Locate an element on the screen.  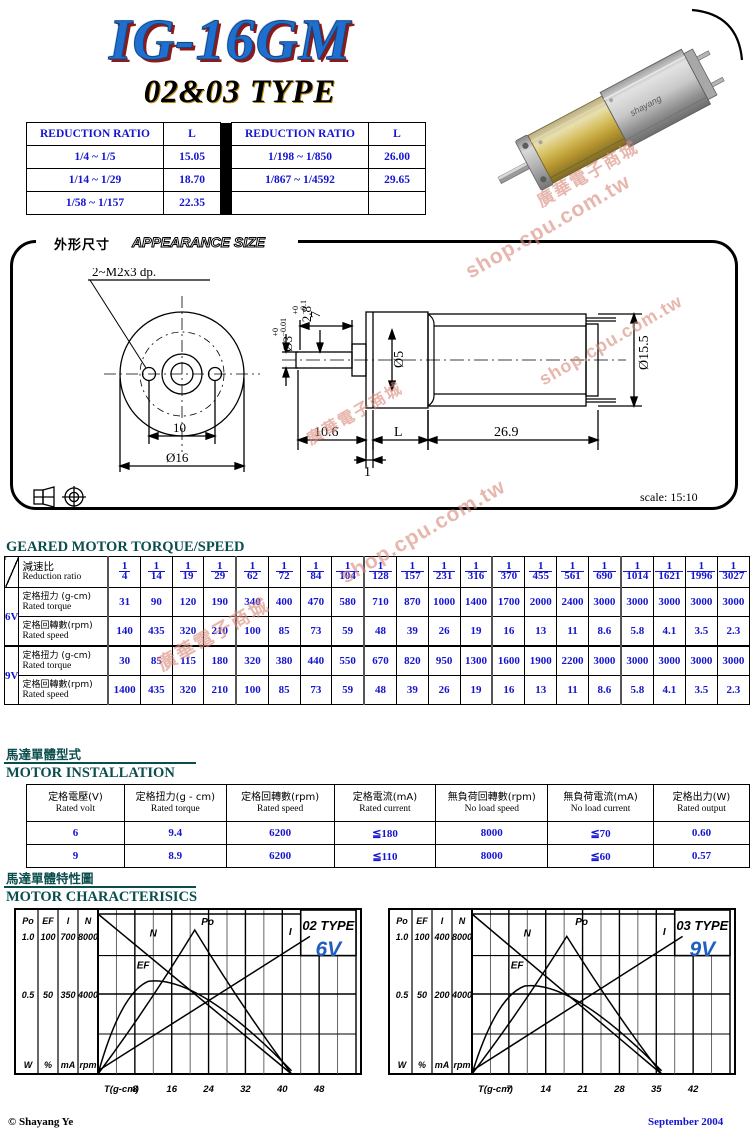
ts-row-header-speed: 定格回轉數(rpm) Rated speed is located at coordinates (63, 631).